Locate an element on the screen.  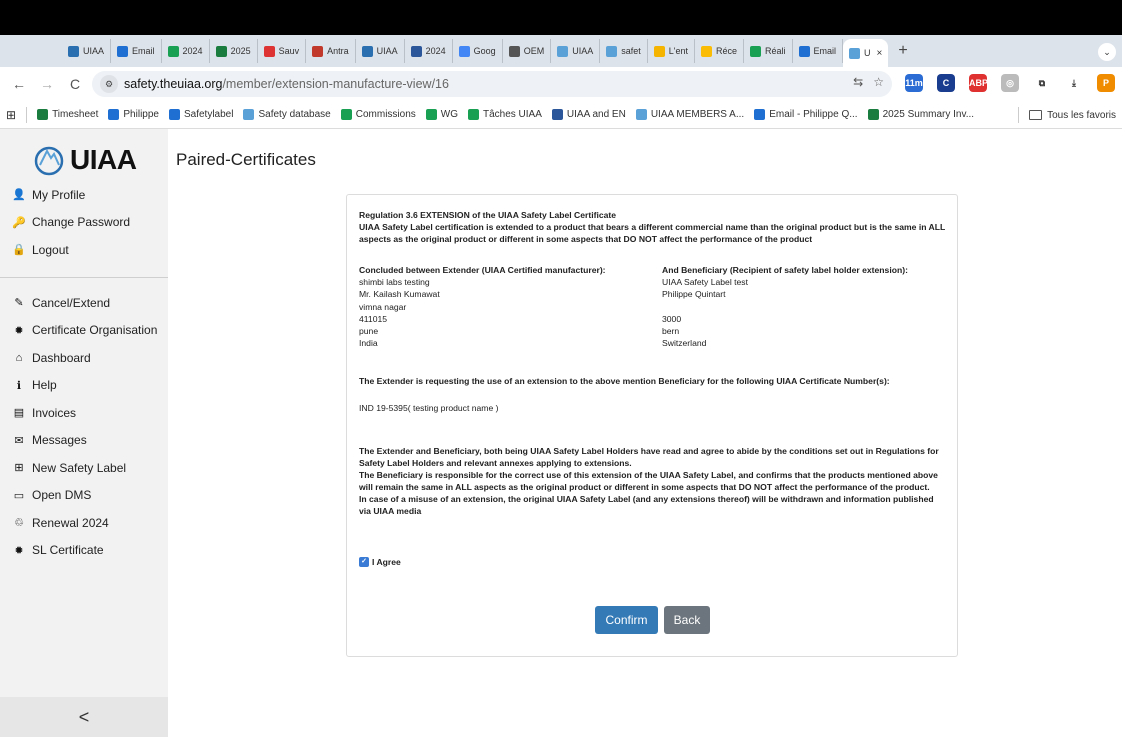
invoices-icon: ▤ is located at coordinates (19, 413).